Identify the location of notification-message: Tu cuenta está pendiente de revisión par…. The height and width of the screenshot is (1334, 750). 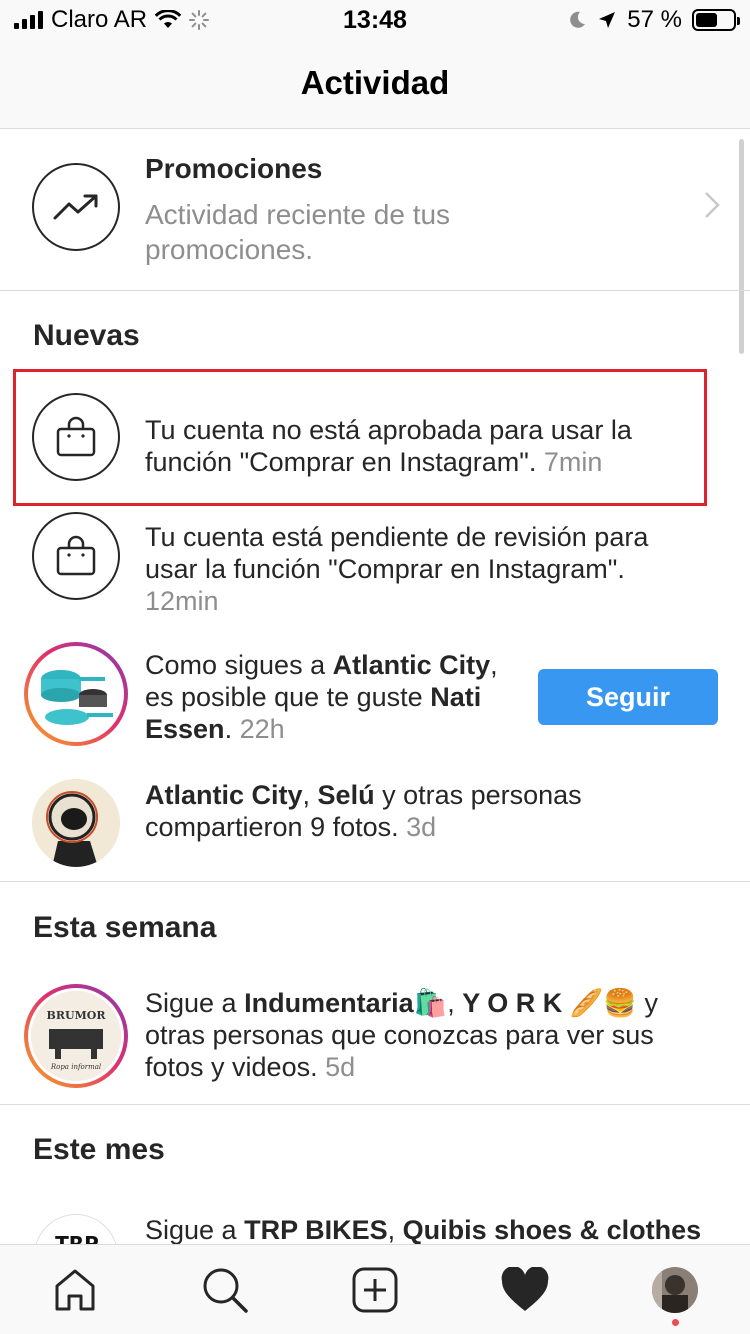
(397, 553).